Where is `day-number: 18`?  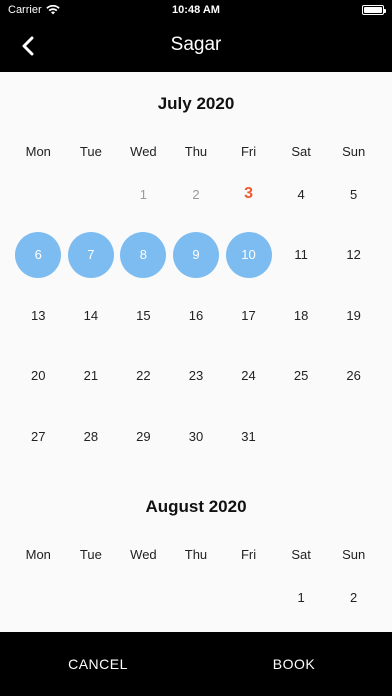 day-number: 18 is located at coordinates (301, 315).